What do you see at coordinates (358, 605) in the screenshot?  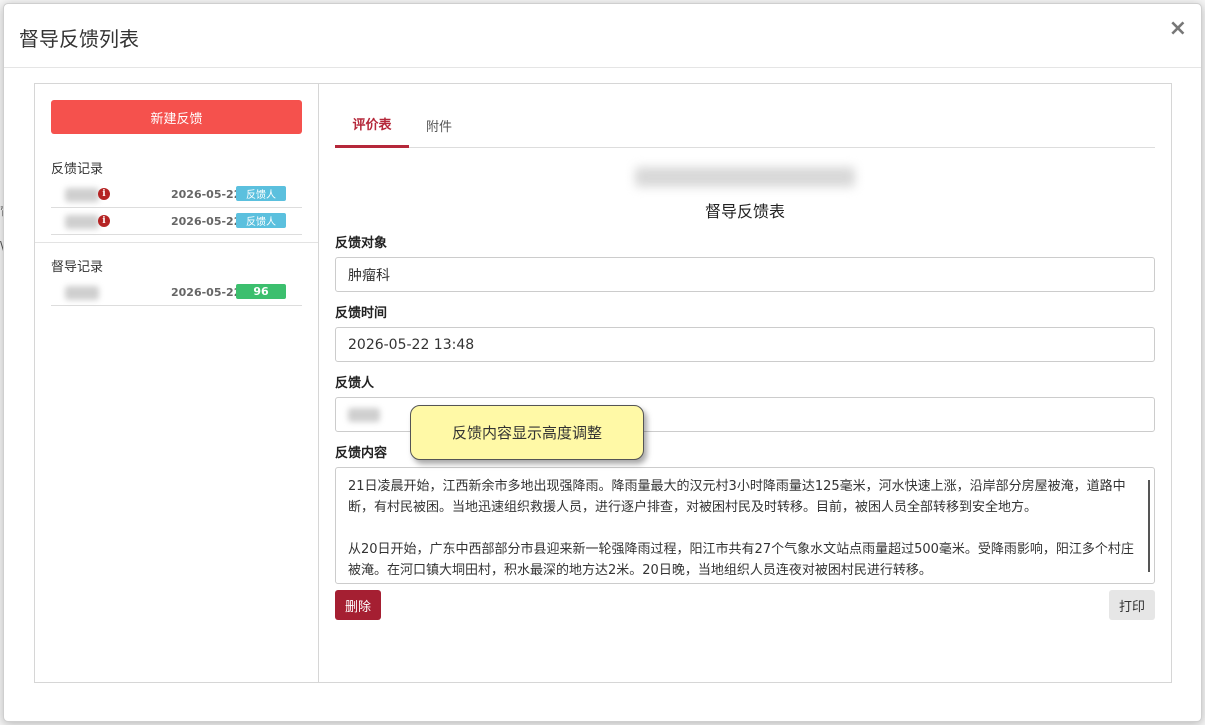 I see `delete-button: 删除` at bounding box center [358, 605].